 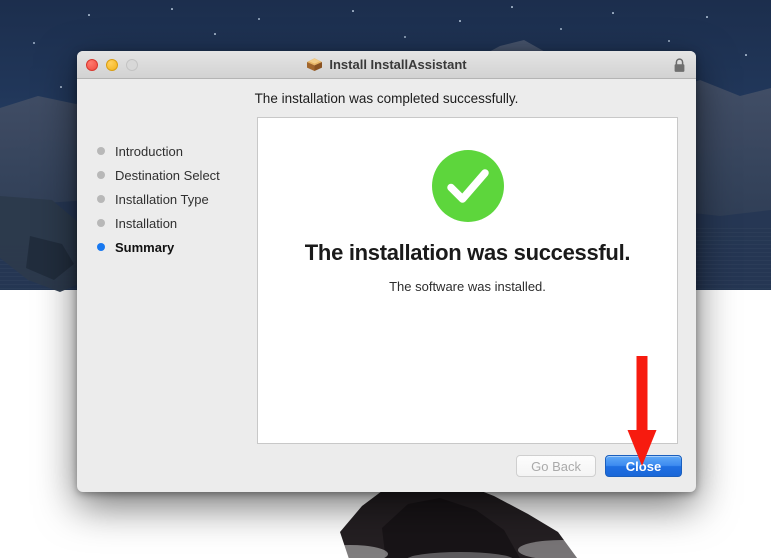 I want to click on sidebar-item-installation-type: Installation Type, so click(x=167, y=199).